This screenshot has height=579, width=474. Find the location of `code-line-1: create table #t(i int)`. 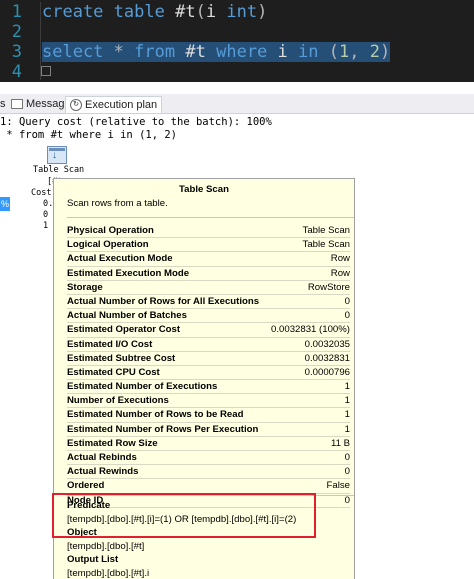

code-line-1: create table #t(i int) is located at coordinates (154, 12).